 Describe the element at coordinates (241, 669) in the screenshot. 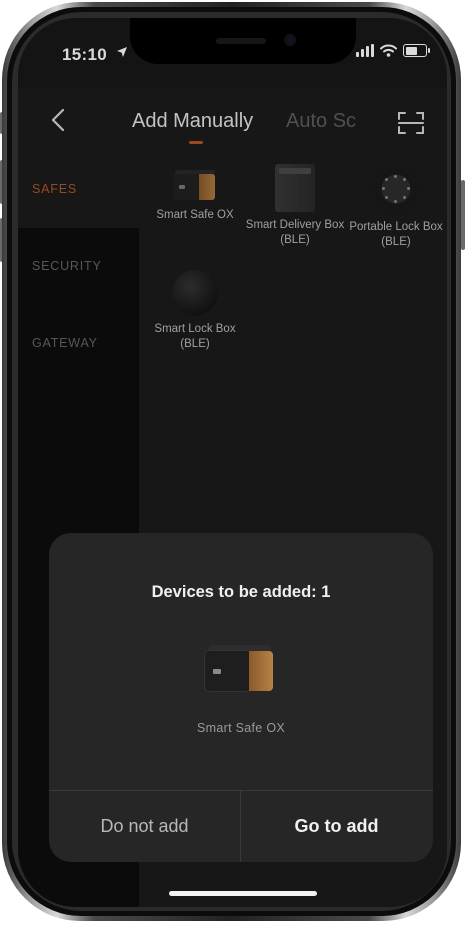

I see `smart-safe-image` at that location.